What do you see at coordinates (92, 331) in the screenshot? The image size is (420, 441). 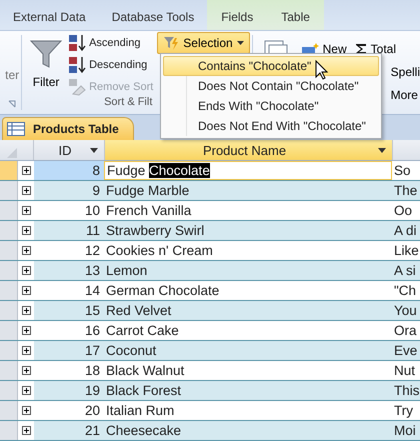 I see `table-cell-text: 16` at bounding box center [92, 331].